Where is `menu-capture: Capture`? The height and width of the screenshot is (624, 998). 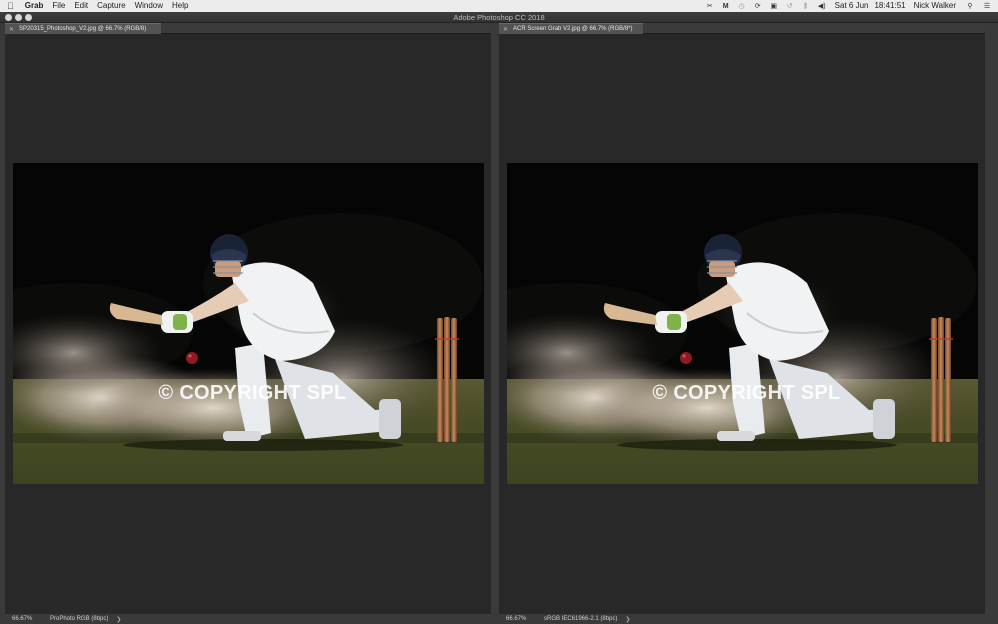
menu-capture: Capture is located at coordinates (111, 6).